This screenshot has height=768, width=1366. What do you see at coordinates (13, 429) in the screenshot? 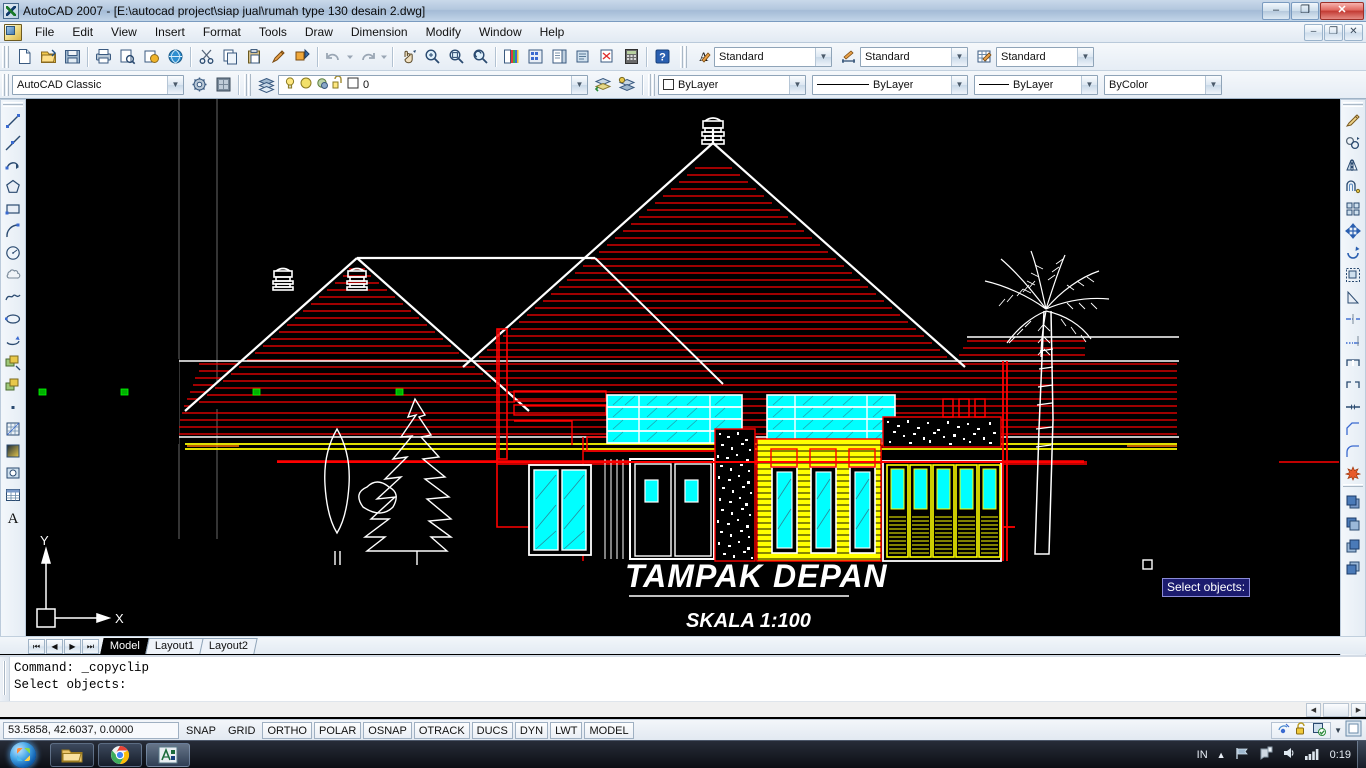
I see `hatch-icon` at bounding box center [13, 429].